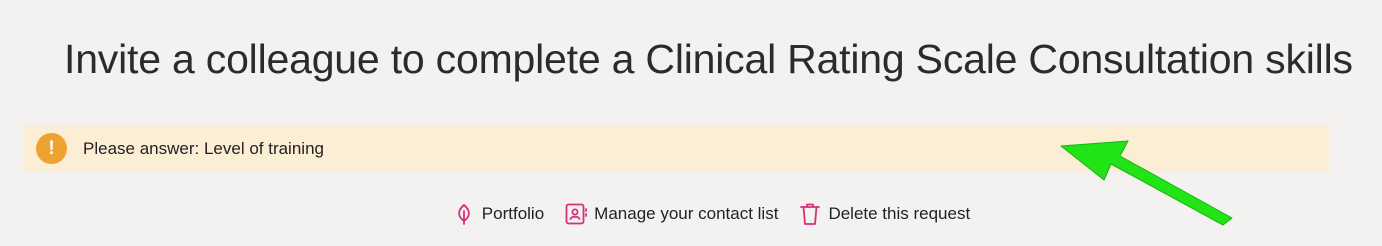 This screenshot has height=246, width=1382. Describe the element at coordinates (51, 148) in the screenshot. I see `exclamation-icon: !` at that location.